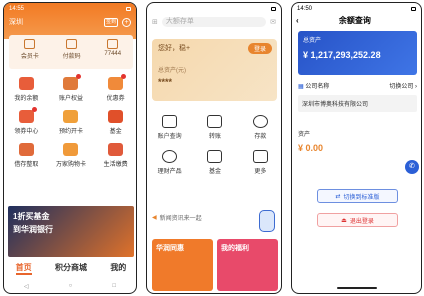  I want to click on home-header: 14:55 深圳 签到 +, so click(70, 21).